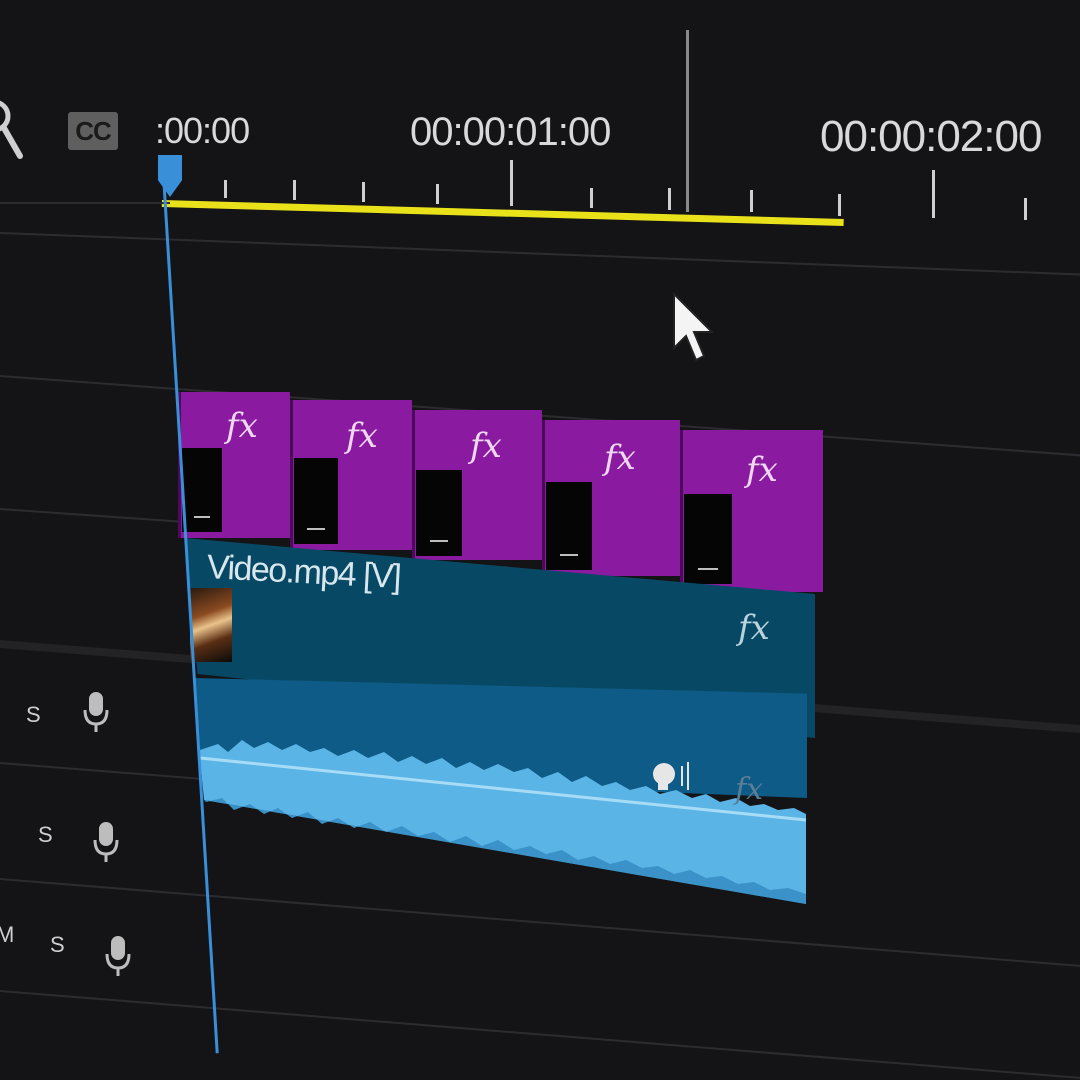  I want to click on video-thumbnail, so click(211, 625).